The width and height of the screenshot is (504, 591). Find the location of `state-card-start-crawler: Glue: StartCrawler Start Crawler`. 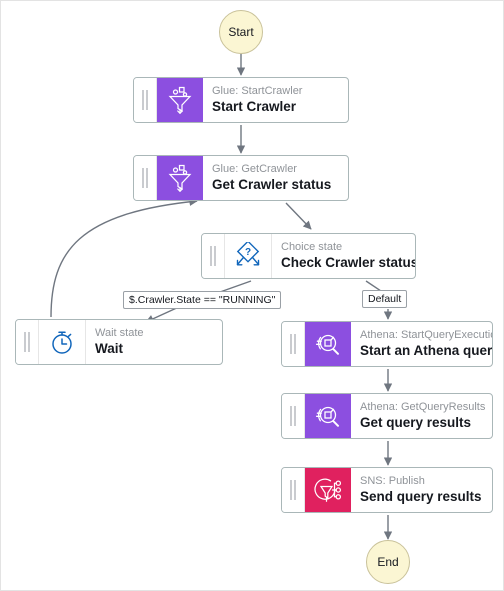

state-card-start-crawler: Glue: StartCrawler Start Crawler is located at coordinates (241, 100).